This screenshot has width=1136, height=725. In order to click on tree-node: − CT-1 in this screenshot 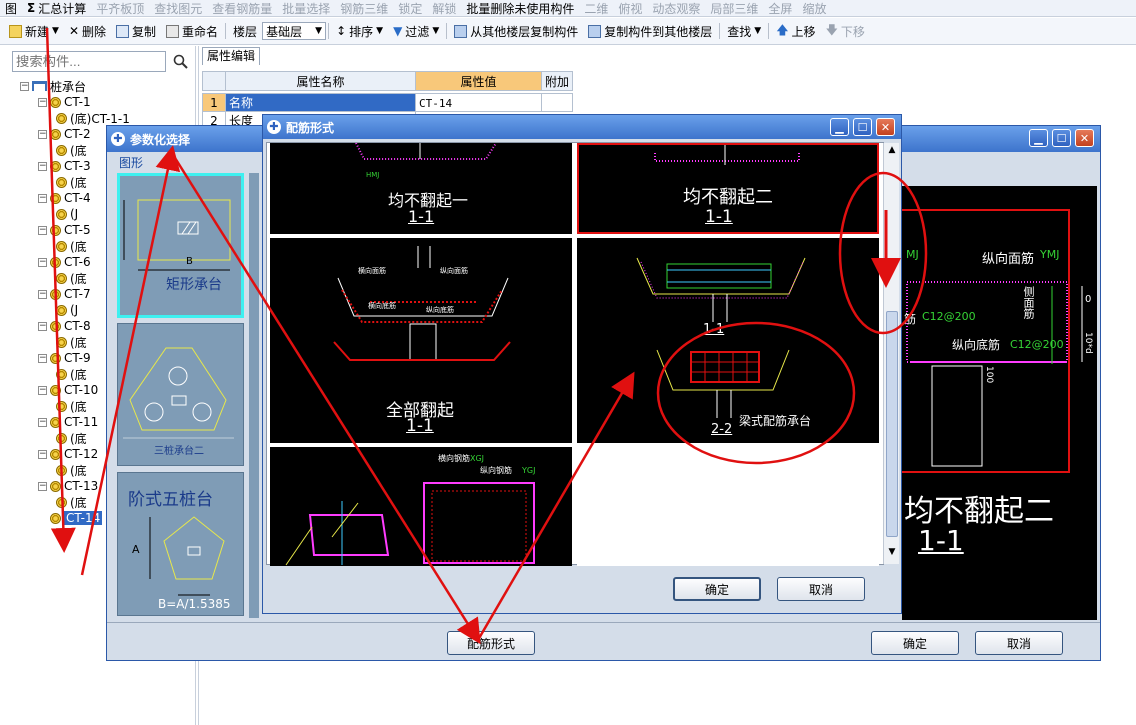, I will do `click(64, 102)`.